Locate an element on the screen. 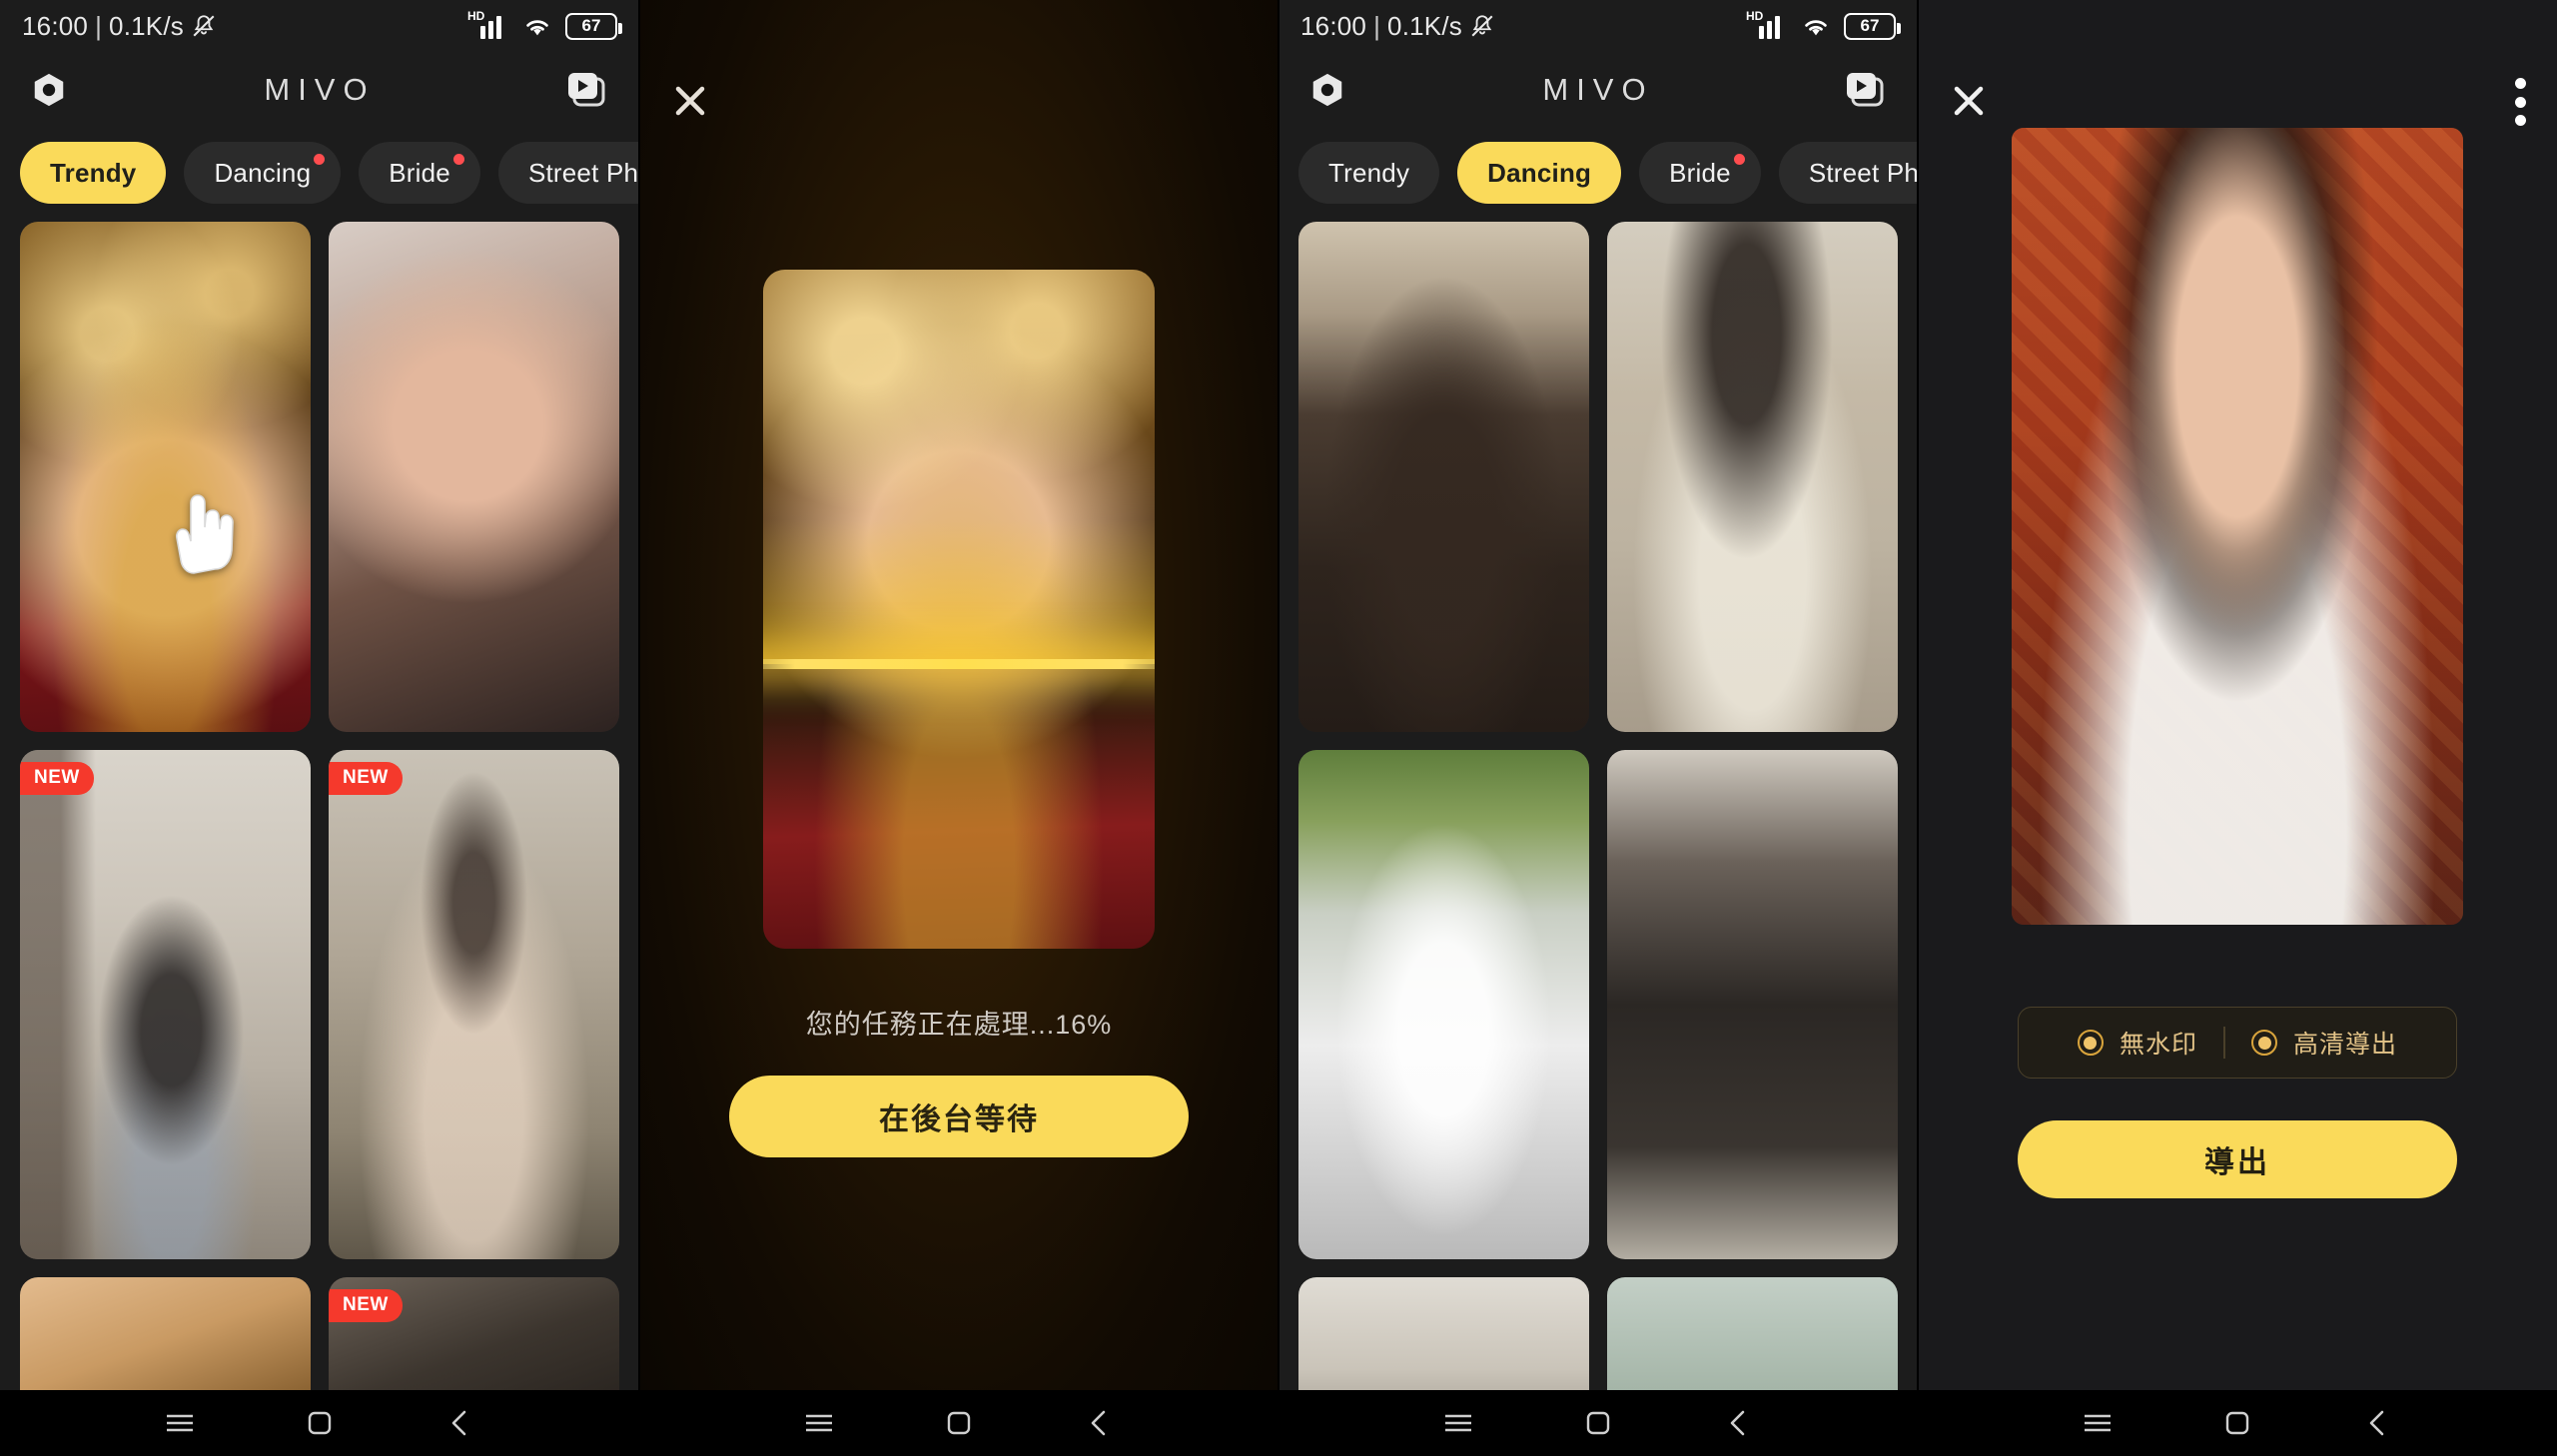  option-label: 無水印 is located at coordinates (2158, 1045).